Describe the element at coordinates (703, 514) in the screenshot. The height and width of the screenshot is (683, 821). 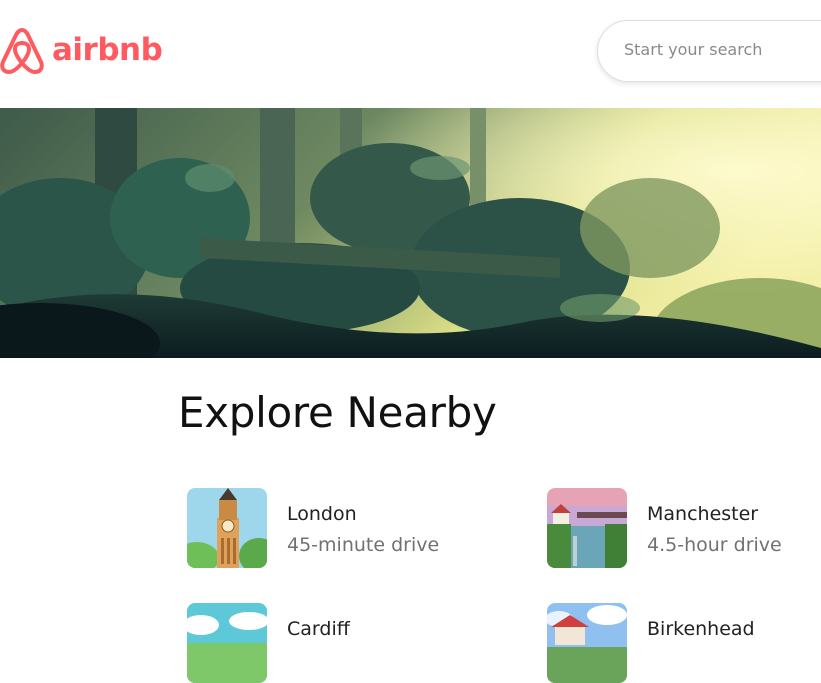
I see `city-name: Manchester` at that location.